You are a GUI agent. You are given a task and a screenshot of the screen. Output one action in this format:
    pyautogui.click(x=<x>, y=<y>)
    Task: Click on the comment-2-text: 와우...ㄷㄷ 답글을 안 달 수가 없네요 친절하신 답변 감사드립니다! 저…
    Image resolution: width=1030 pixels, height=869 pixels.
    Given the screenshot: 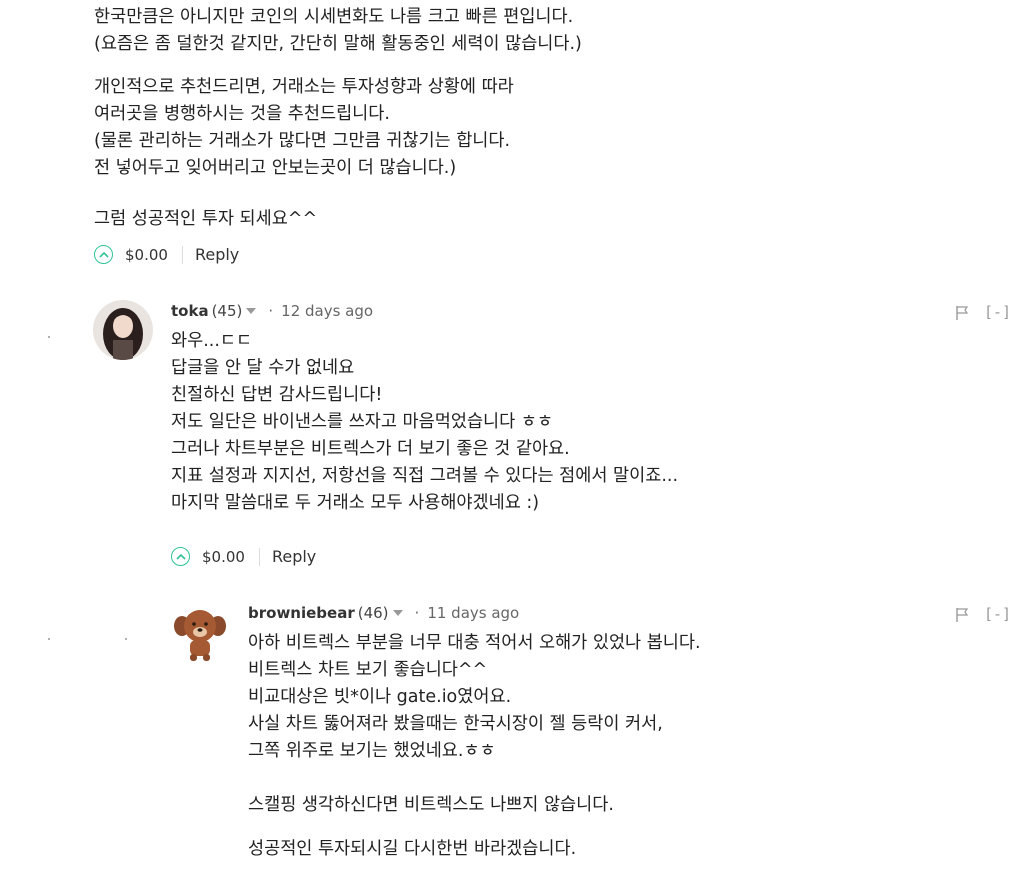 What is the action you would take?
    pyautogui.click(x=425, y=422)
    